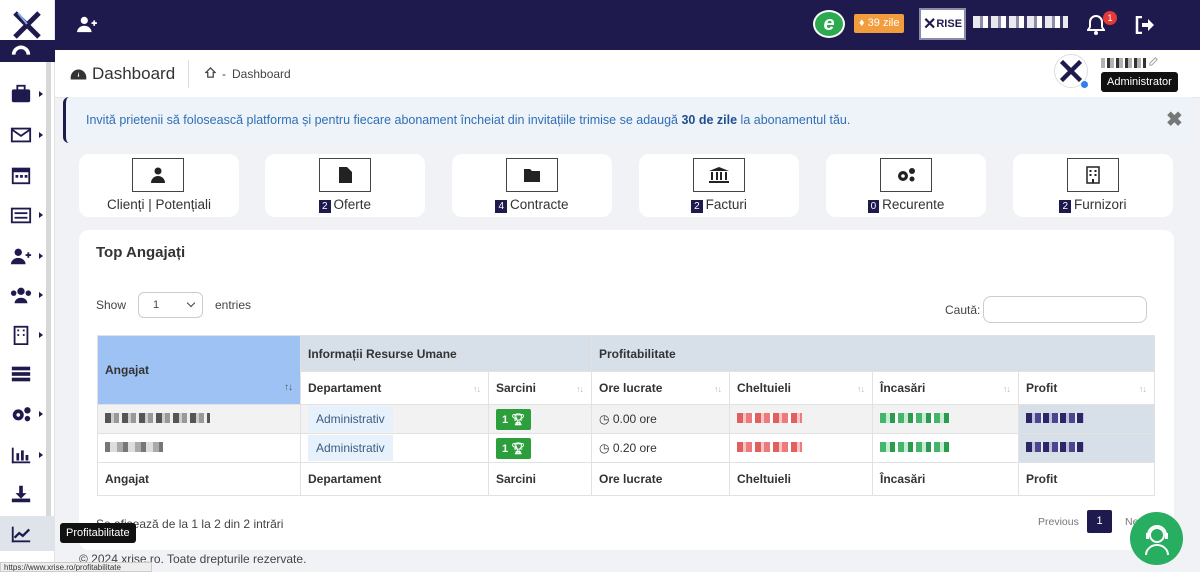  What do you see at coordinates (159, 185) in the screenshot?
I see `card-clienti: Clienți | Potențiali` at bounding box center [159, 185].